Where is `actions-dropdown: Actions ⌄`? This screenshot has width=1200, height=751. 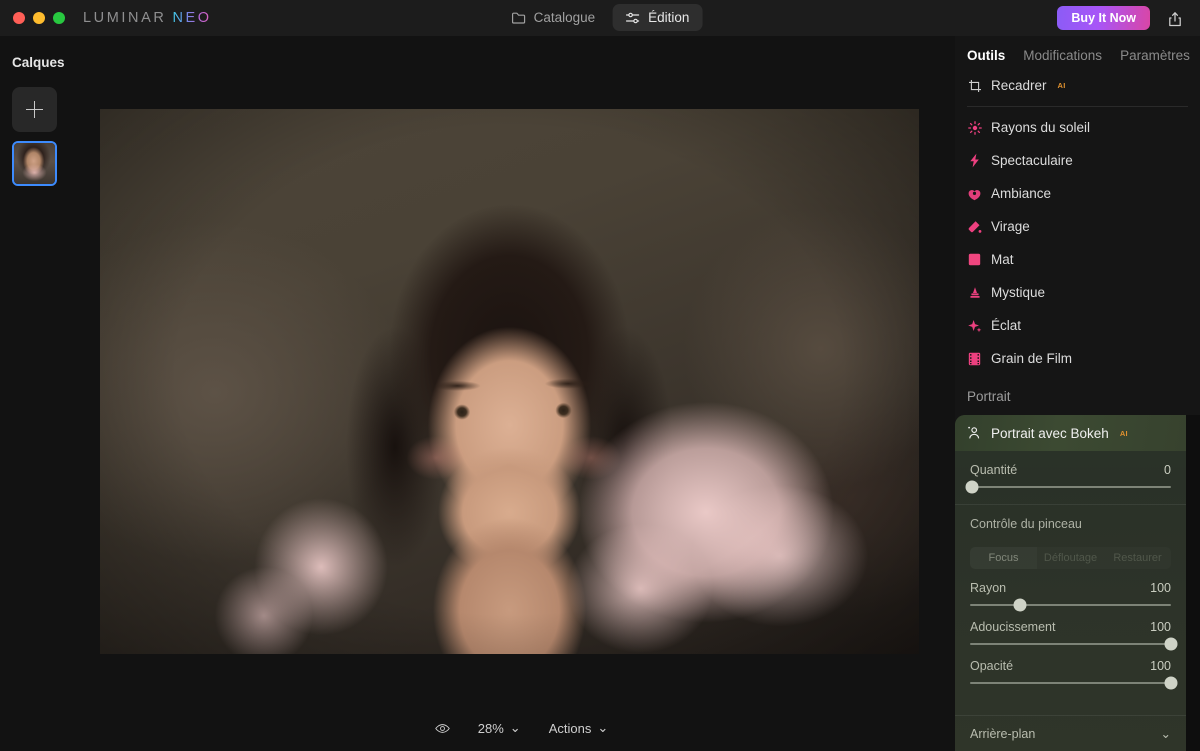 actions-dropdown: Actions ⌄ is located at coordinates (579, 728).